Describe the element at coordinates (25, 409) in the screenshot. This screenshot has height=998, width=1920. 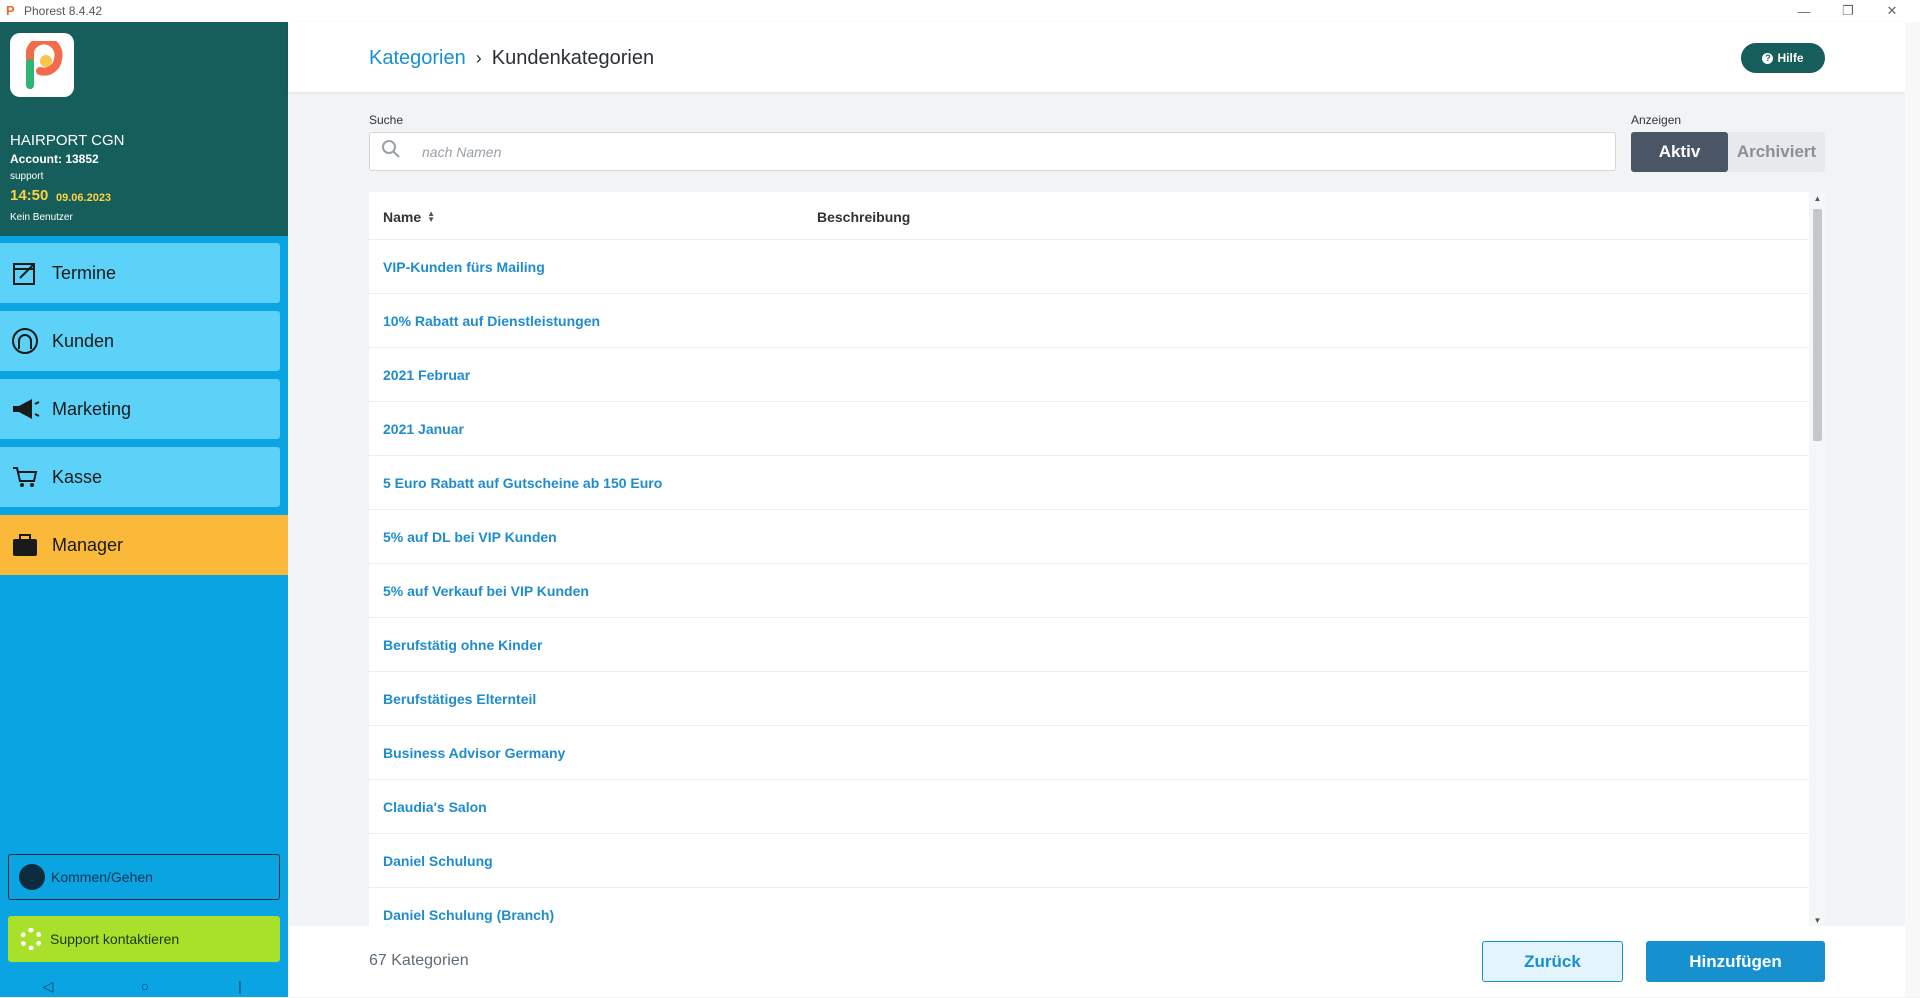
I see `megaphone-icon` at that location.